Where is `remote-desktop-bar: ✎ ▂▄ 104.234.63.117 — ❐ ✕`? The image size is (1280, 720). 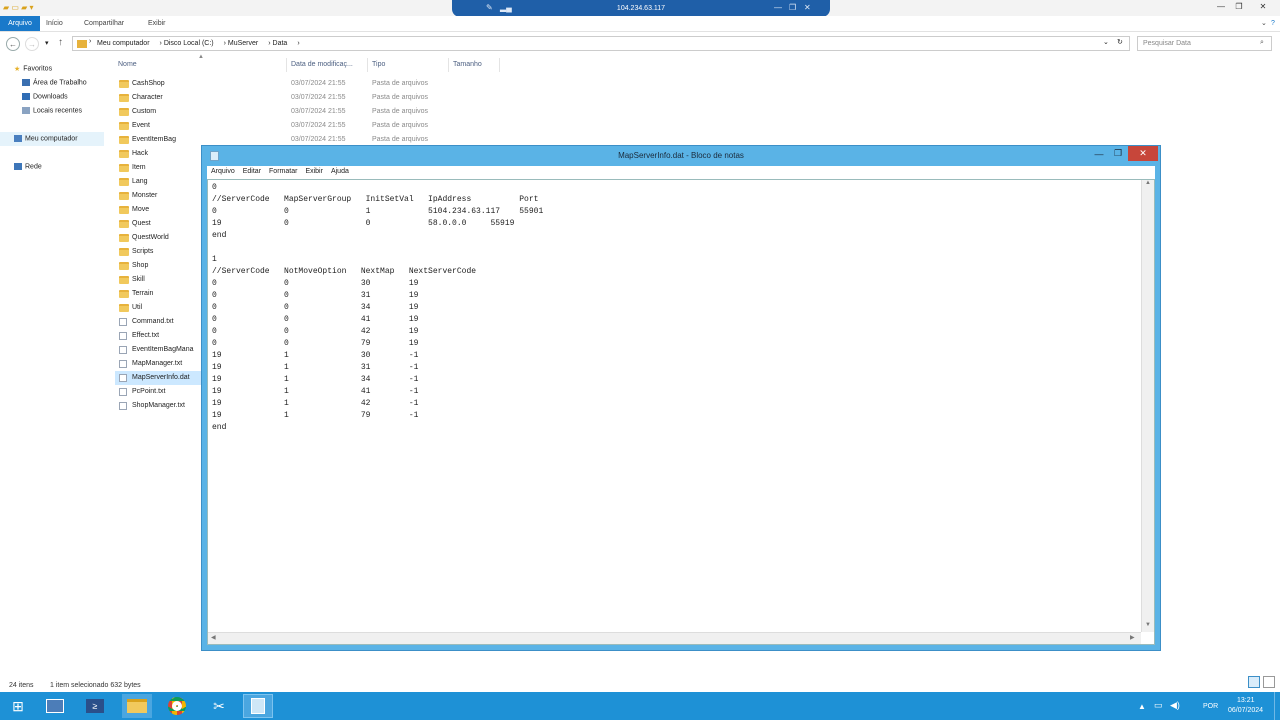
remote-desktop-bar: ✎ ▂▄ 104.234.63.117 — ❐ ✕ is located at coordinates (641, 8).